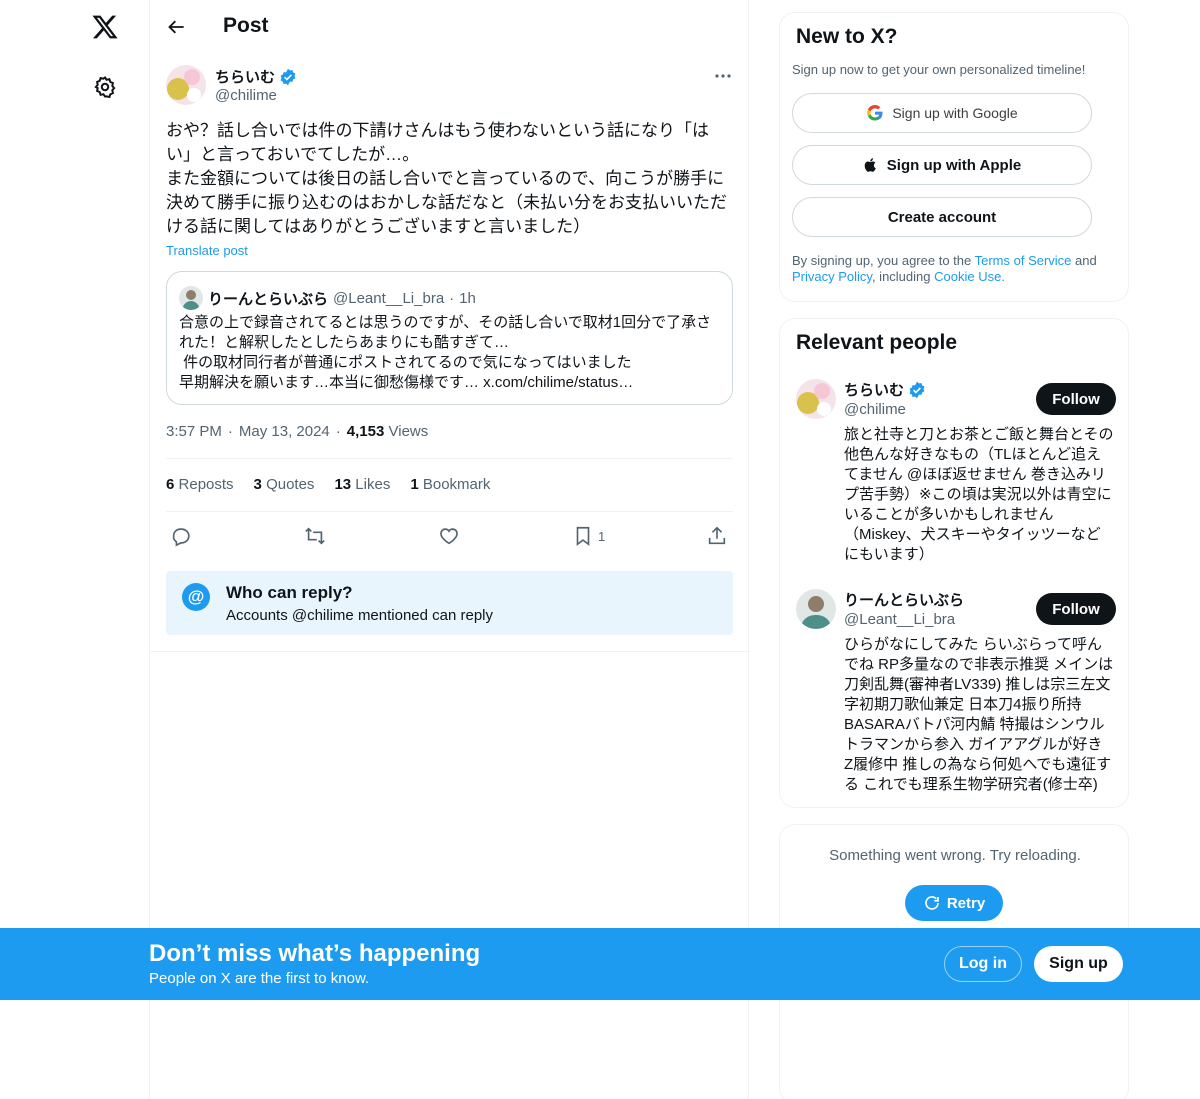  I want to click on create-account-label: Create account, so click(942, 217).